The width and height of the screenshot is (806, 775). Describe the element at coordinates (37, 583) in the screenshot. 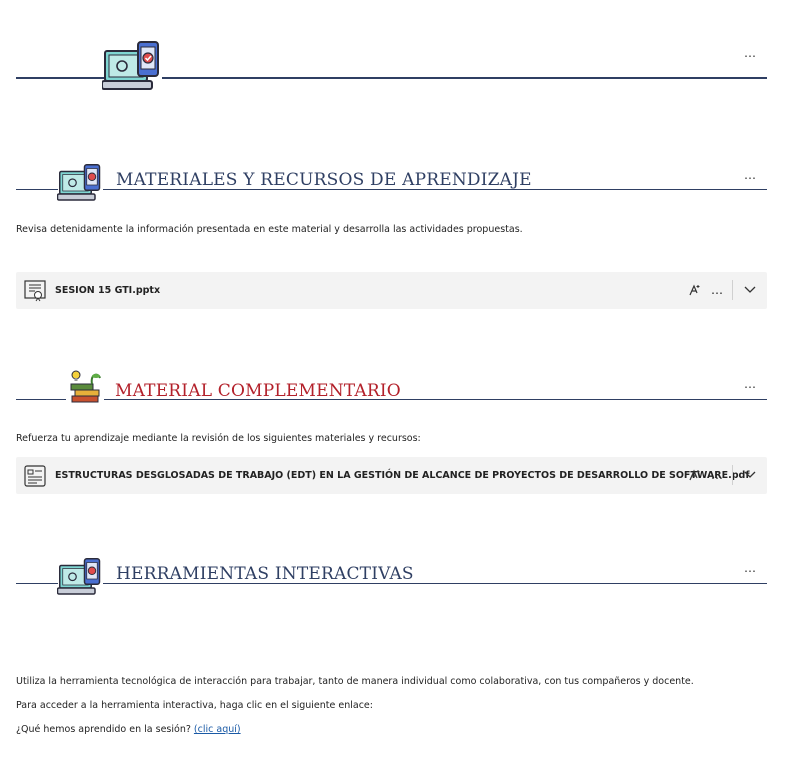

I see `section3-rule-left` at that location.